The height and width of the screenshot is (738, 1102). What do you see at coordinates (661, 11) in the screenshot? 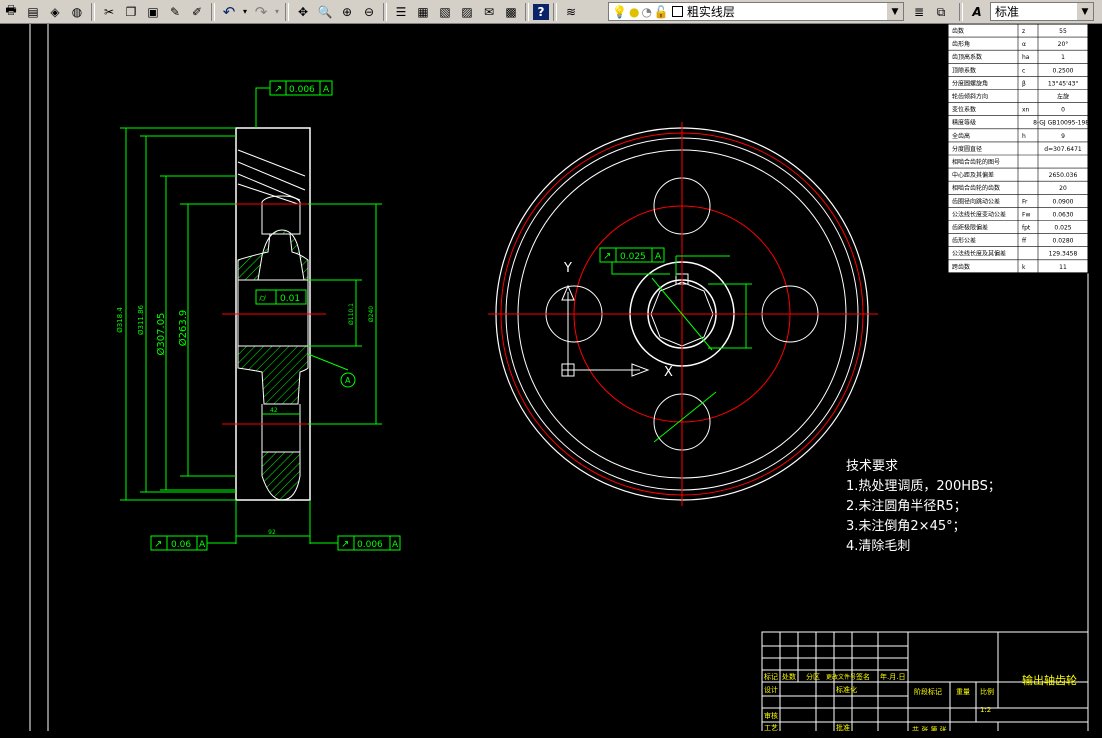
I see `lock-icon: 🔓` at bounding box center [661, 11].